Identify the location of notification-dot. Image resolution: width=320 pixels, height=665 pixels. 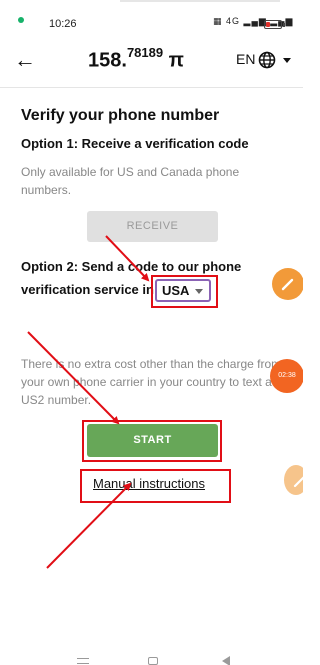
(21, 20).